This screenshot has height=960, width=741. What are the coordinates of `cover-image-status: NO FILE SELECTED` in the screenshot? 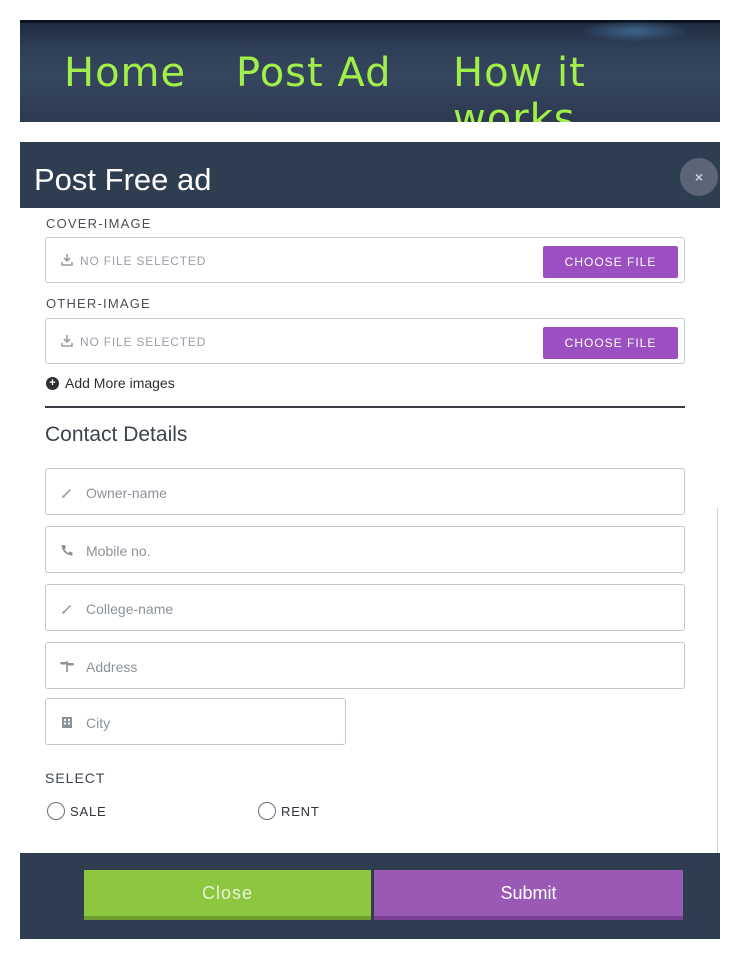 It's located at (143, 261).